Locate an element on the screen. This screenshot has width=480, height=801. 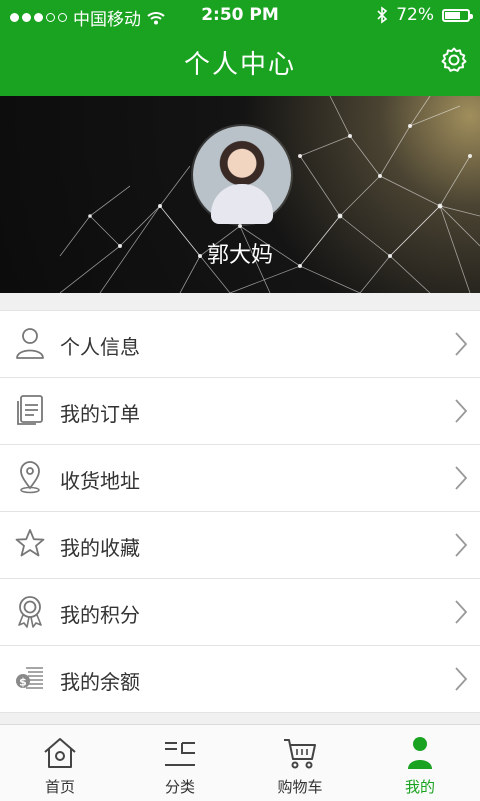
tab-label: 购物车 is located at coordinates (300, 787).